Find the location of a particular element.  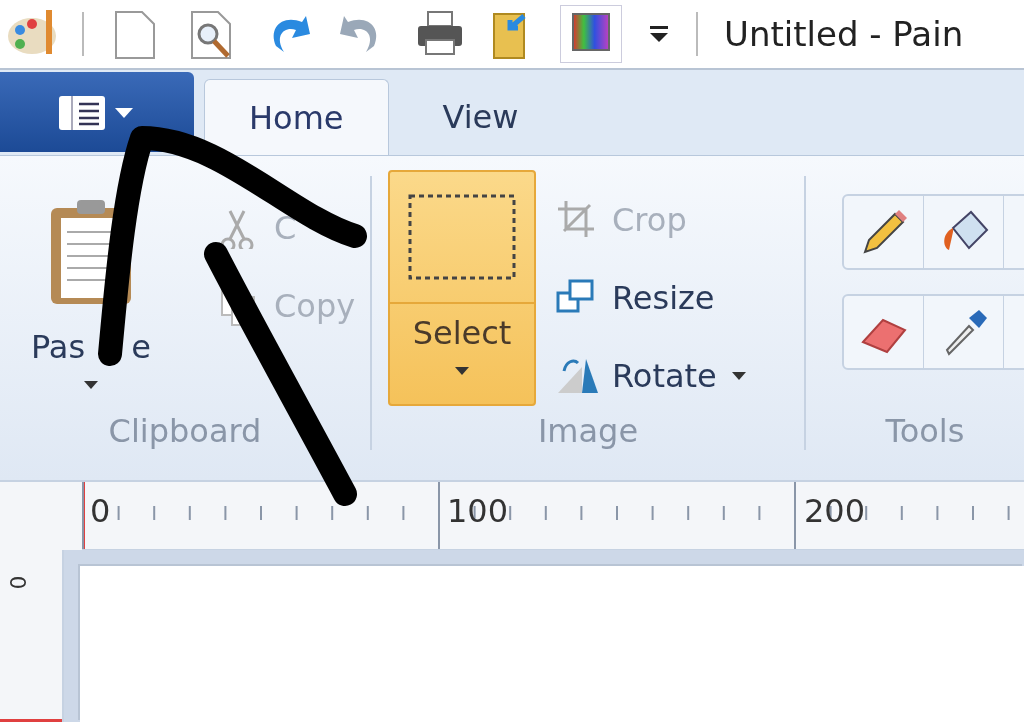

group-label: Clipboard is located at coordinates (185, 431).